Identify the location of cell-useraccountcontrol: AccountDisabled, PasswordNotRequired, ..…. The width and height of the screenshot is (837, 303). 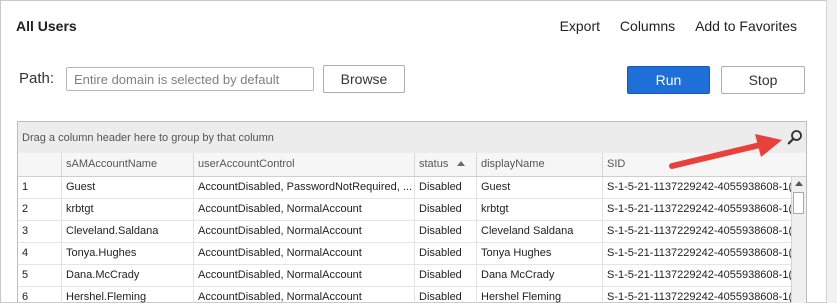
(304, 187).